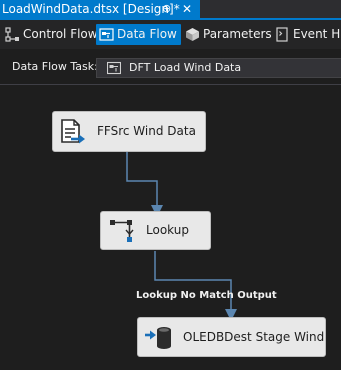  I want to click on task-row: Data Flow Task: DFT Load Wind Data, so click(170, 68).